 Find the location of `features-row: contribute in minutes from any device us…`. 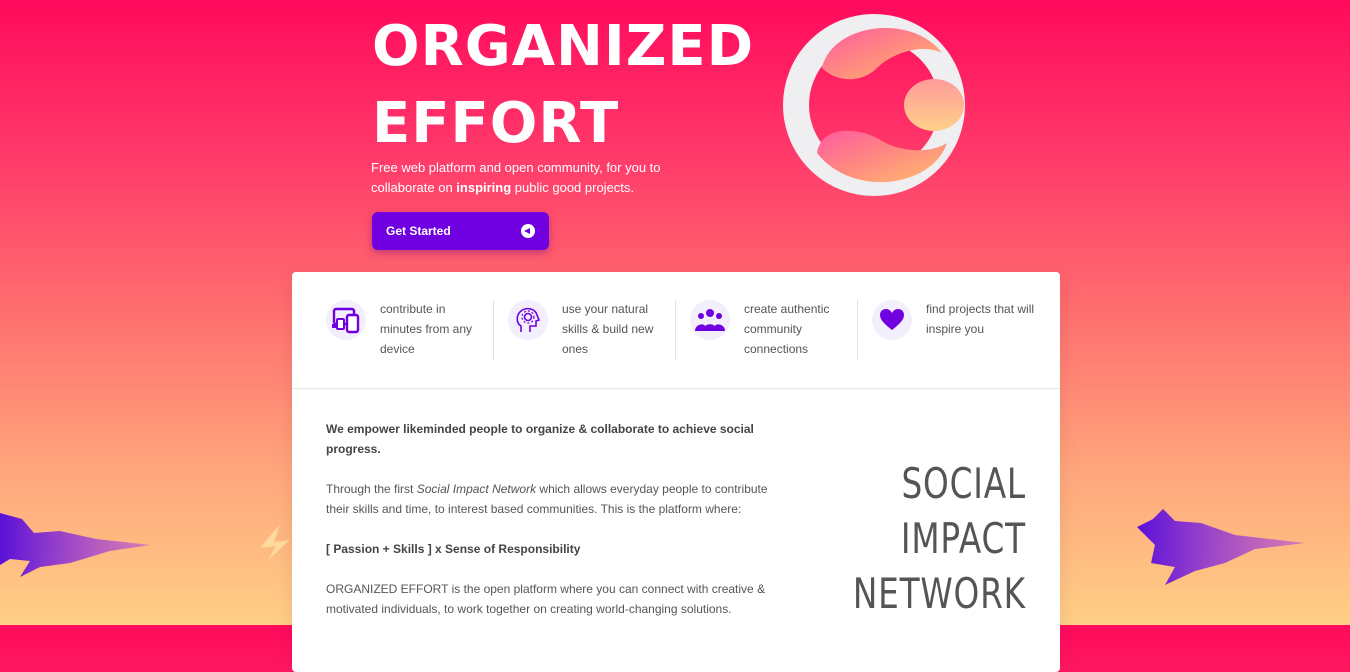

features-row: contribute in minutes from any device us… is located at coordinates (676, 330).